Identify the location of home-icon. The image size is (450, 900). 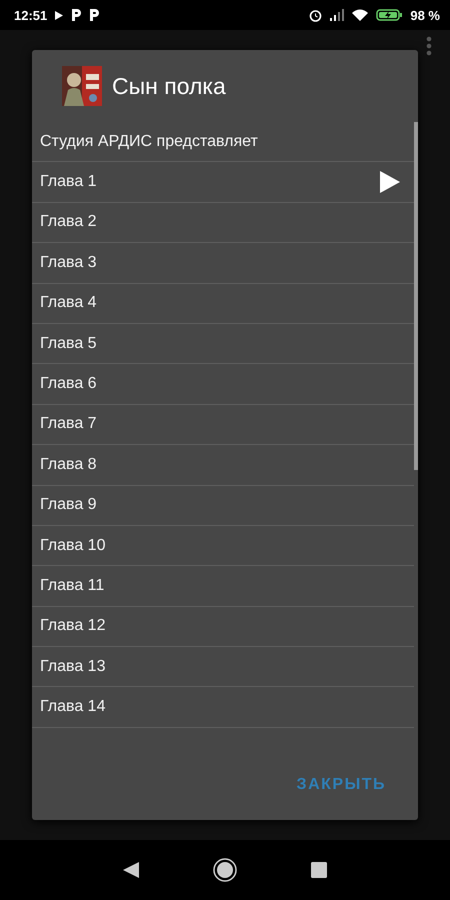
(225, 870).